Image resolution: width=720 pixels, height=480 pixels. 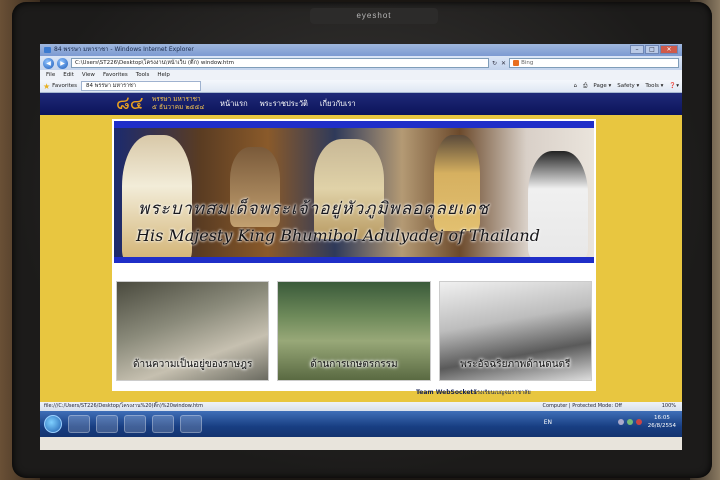 What do you see at coordinates (602, 86) in the screenshot?
I see `page-menu: Page ▾` at bounding box center [602, 86].